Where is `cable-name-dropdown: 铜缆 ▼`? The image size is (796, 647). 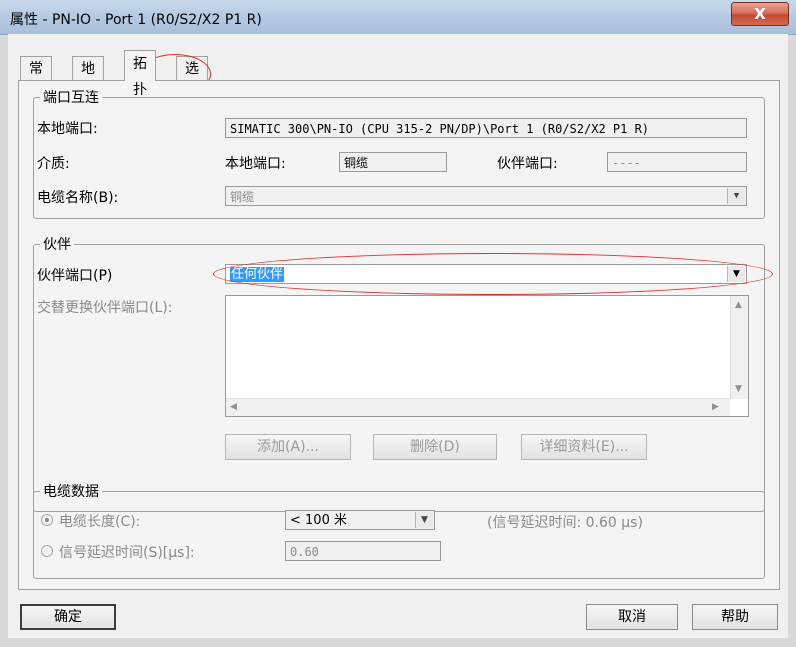
cable-name-dropdown: 铜缆 ▼ is located at coordinates (486, 196).